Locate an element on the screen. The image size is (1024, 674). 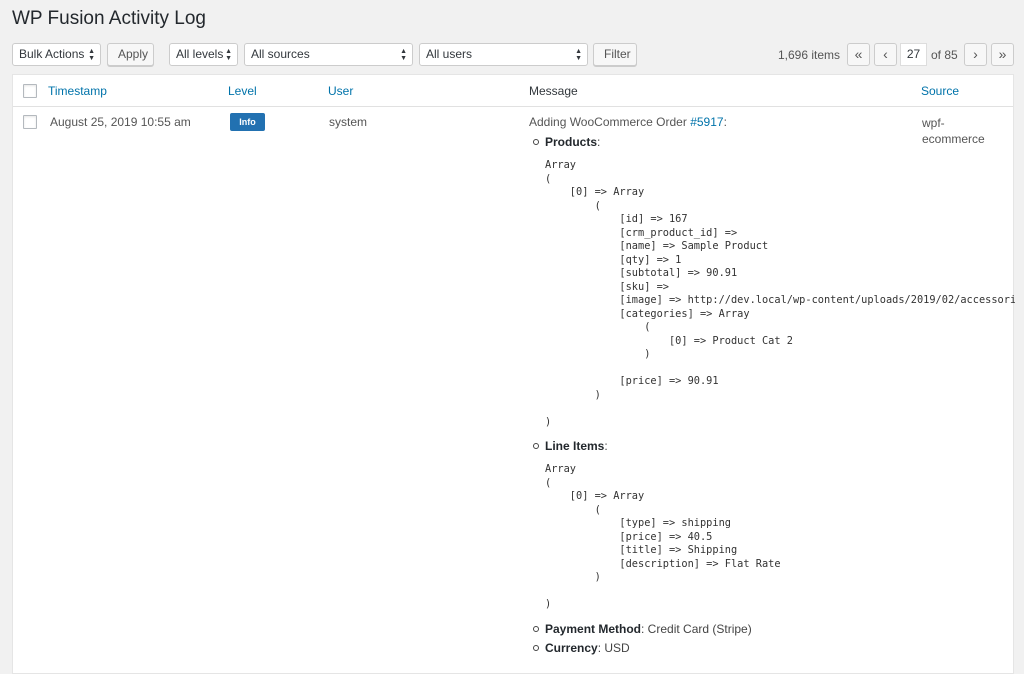
last-page-button: » is located at coordinates (1002, 54).